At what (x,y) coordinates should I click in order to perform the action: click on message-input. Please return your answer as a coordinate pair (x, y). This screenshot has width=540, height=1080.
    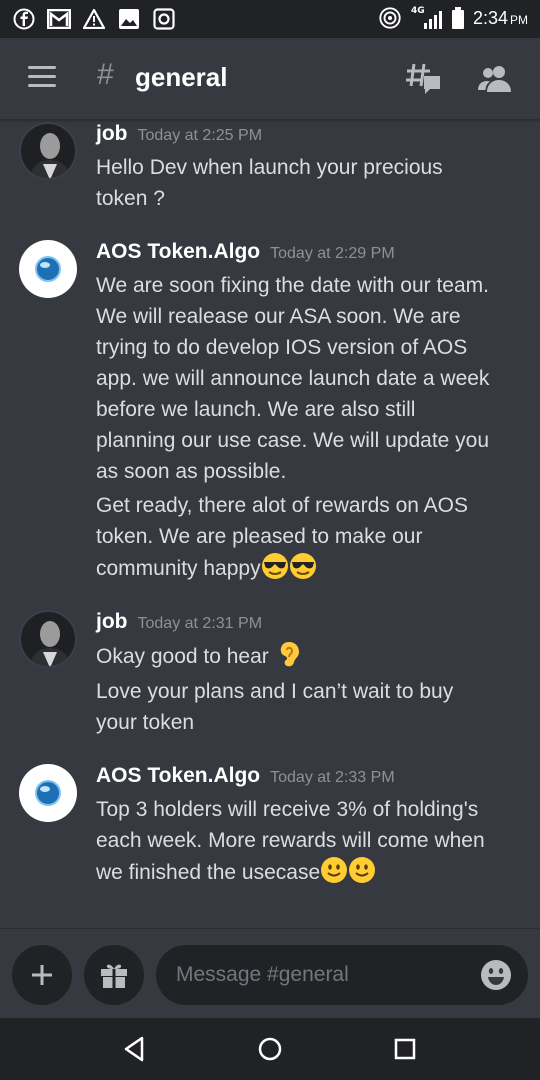
    Looking at the image, I should click on (342, 975).